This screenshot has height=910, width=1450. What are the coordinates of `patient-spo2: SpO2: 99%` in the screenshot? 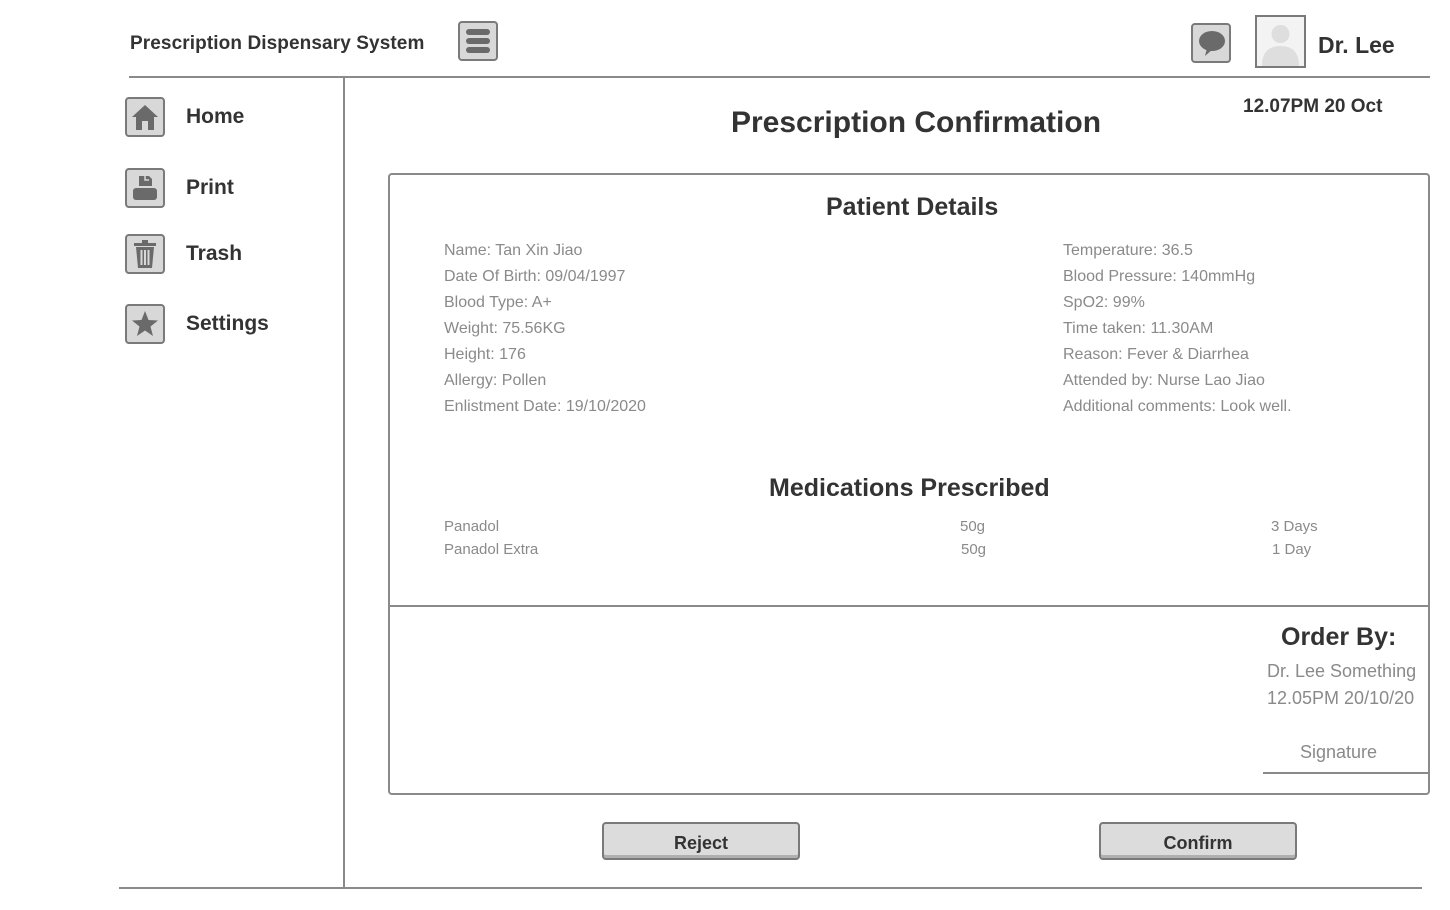 It's located at (1104, 302).